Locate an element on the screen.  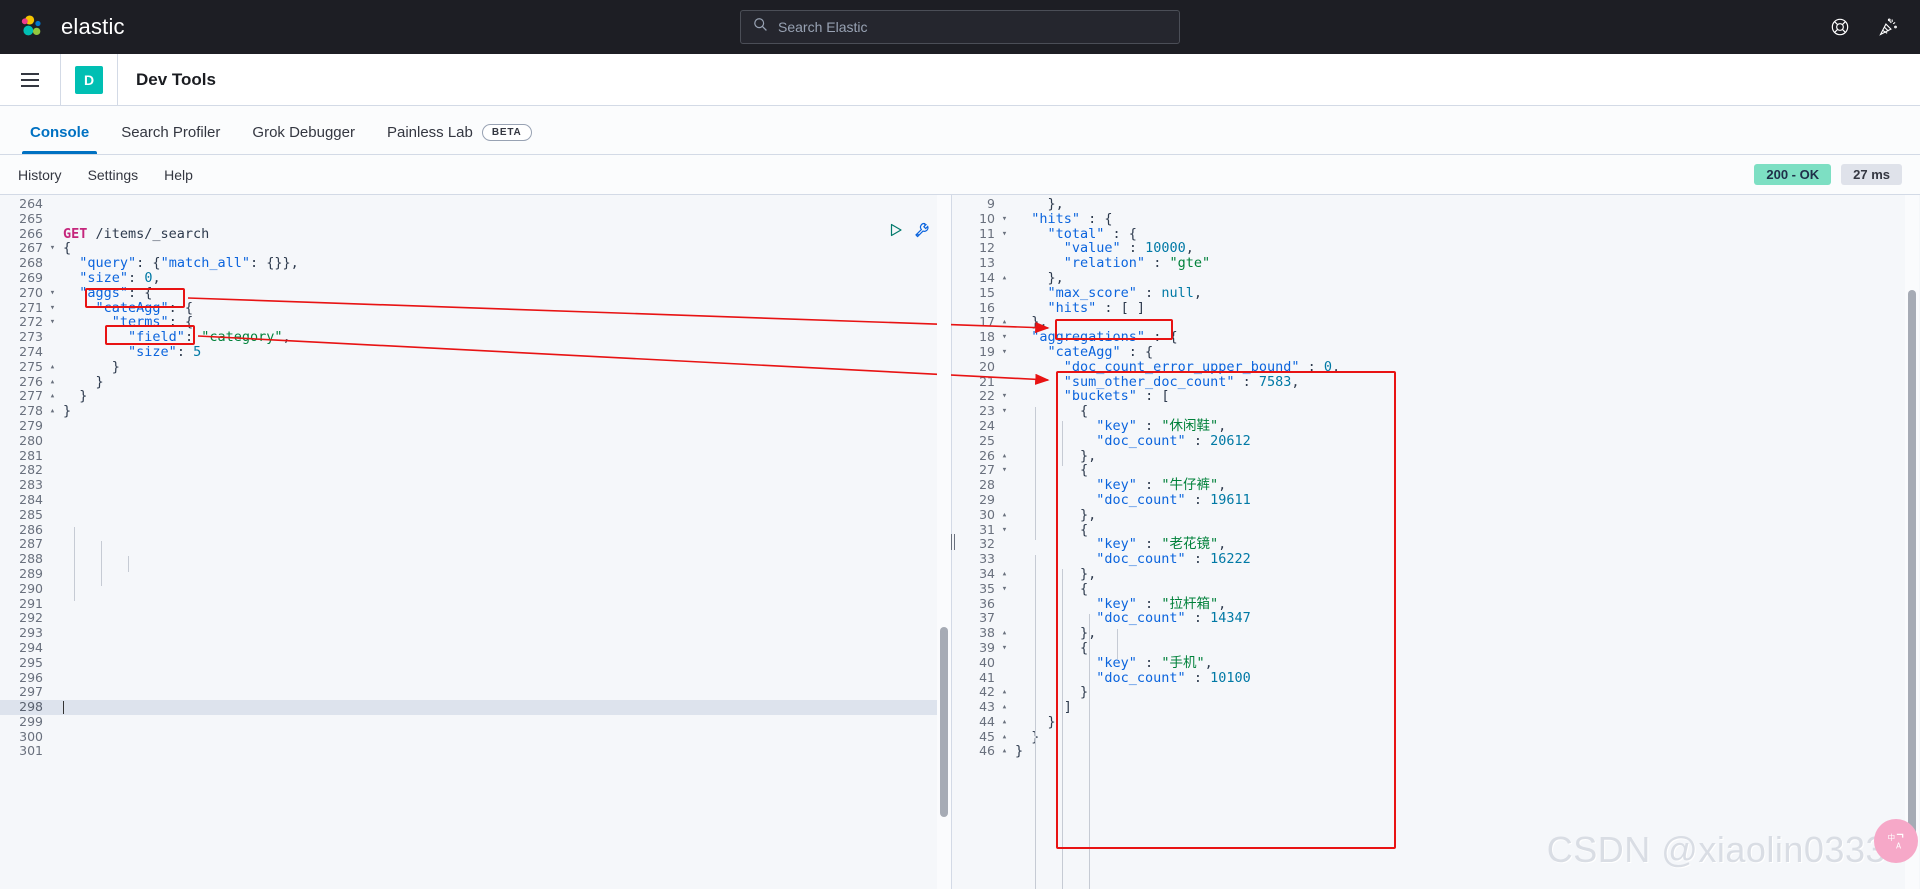
code-line: 43 ▴ ] is located at coordinates (1435, 707).